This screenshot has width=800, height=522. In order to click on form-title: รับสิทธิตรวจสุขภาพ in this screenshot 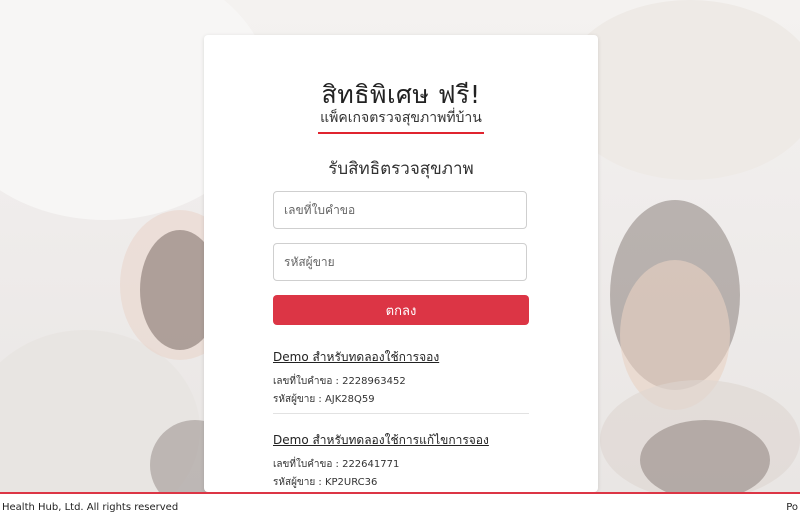, I will do `click(401, 169)`.